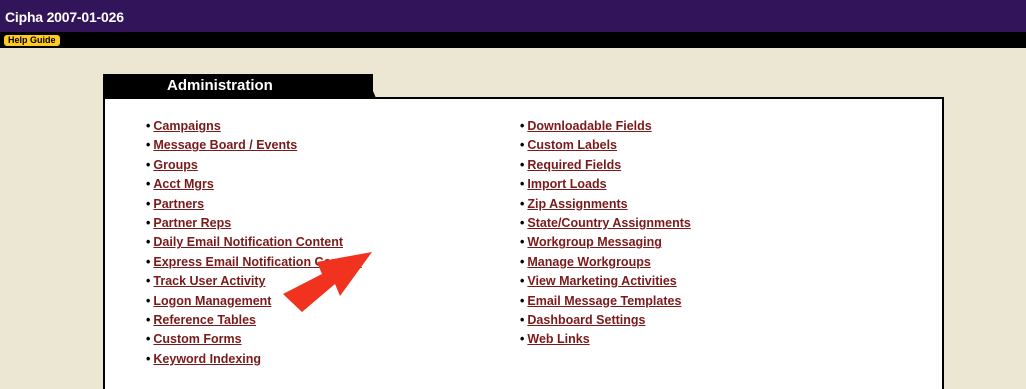 This screenshot has width=1026, height=389. What do you see at coordinates (327, 282) in the screenshot?
I see `red-arrow-icon` at bounding box center [327, 282].